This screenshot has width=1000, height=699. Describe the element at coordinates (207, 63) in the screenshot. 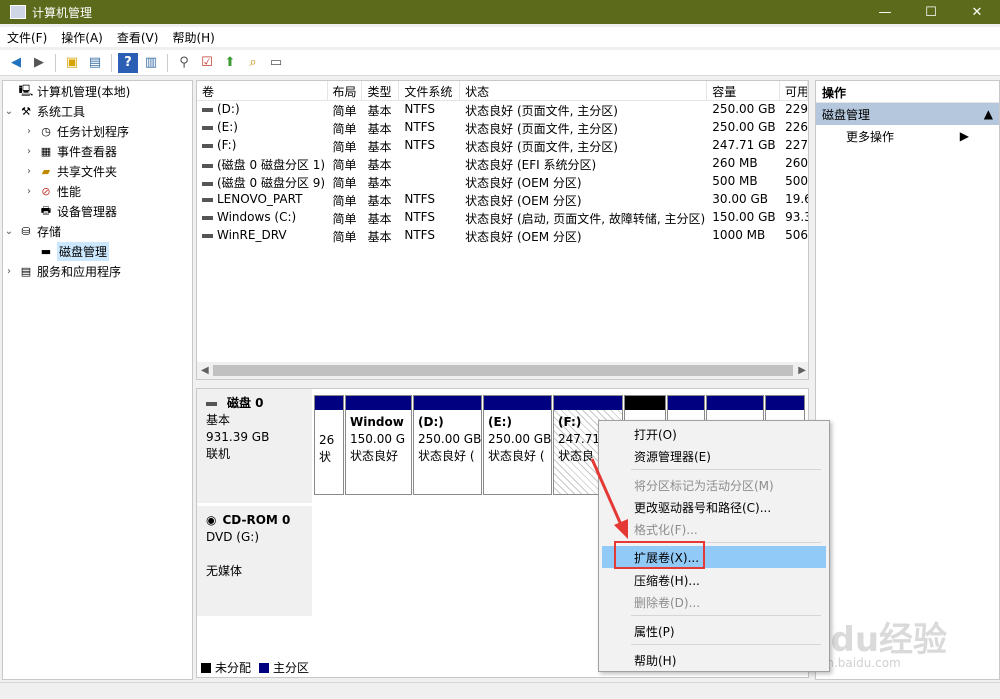

I see `checklist-icon: ☑` at that location.